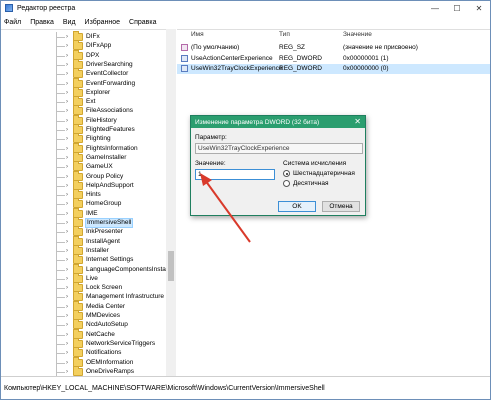  I want to click on maximize-button: ☐, so click(457, 8).